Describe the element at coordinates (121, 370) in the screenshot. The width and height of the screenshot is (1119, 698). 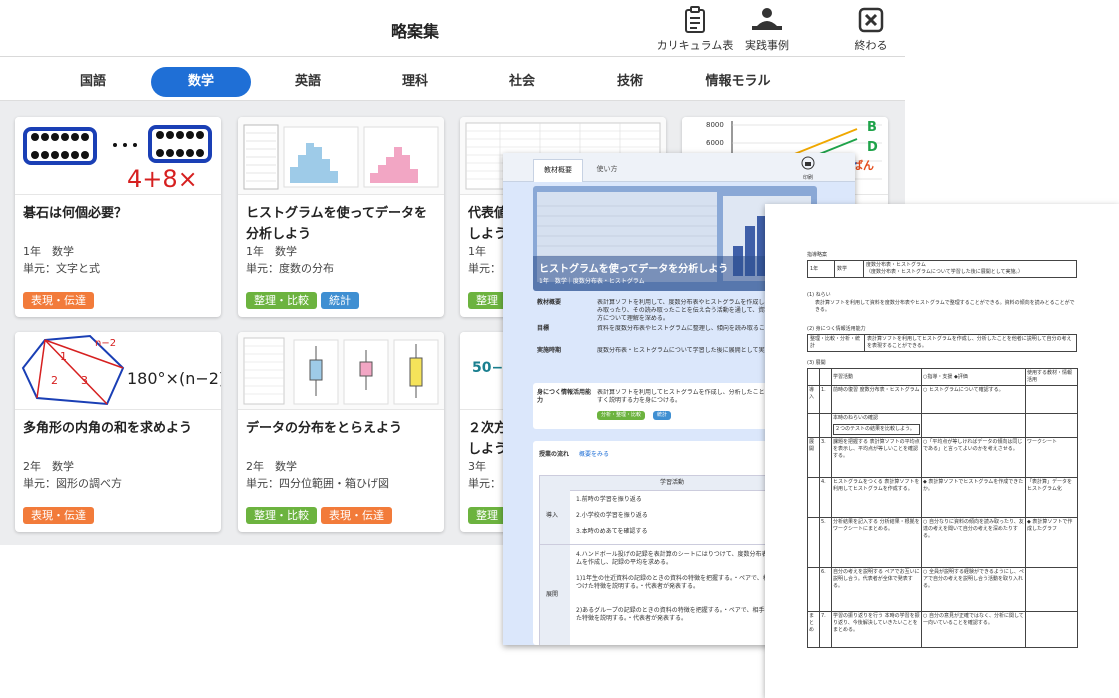
I see `polygon-image: 1 2 3 n−2 180°×(n−2)` at that location.